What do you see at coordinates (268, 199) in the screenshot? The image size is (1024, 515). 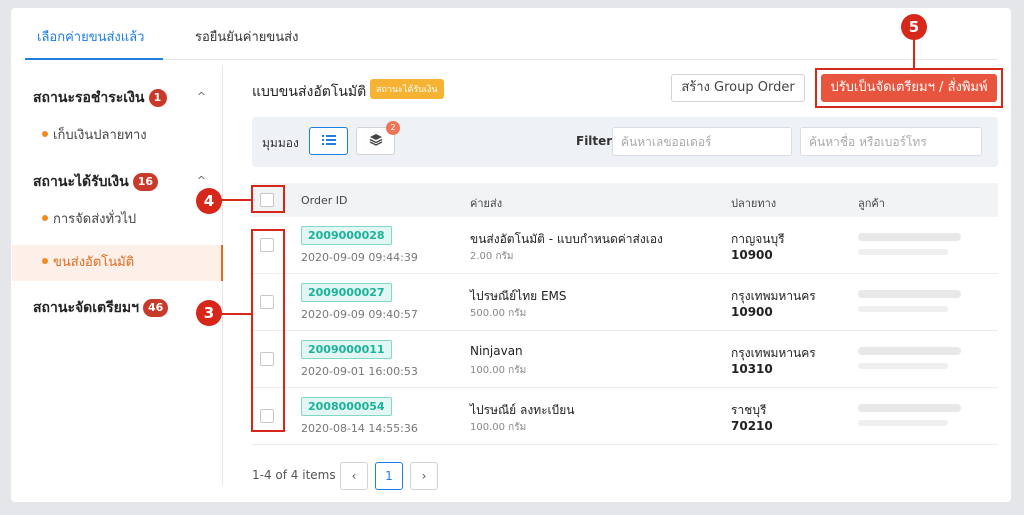 I see `annotation-box-select-all` at bounding box center [268, 199].